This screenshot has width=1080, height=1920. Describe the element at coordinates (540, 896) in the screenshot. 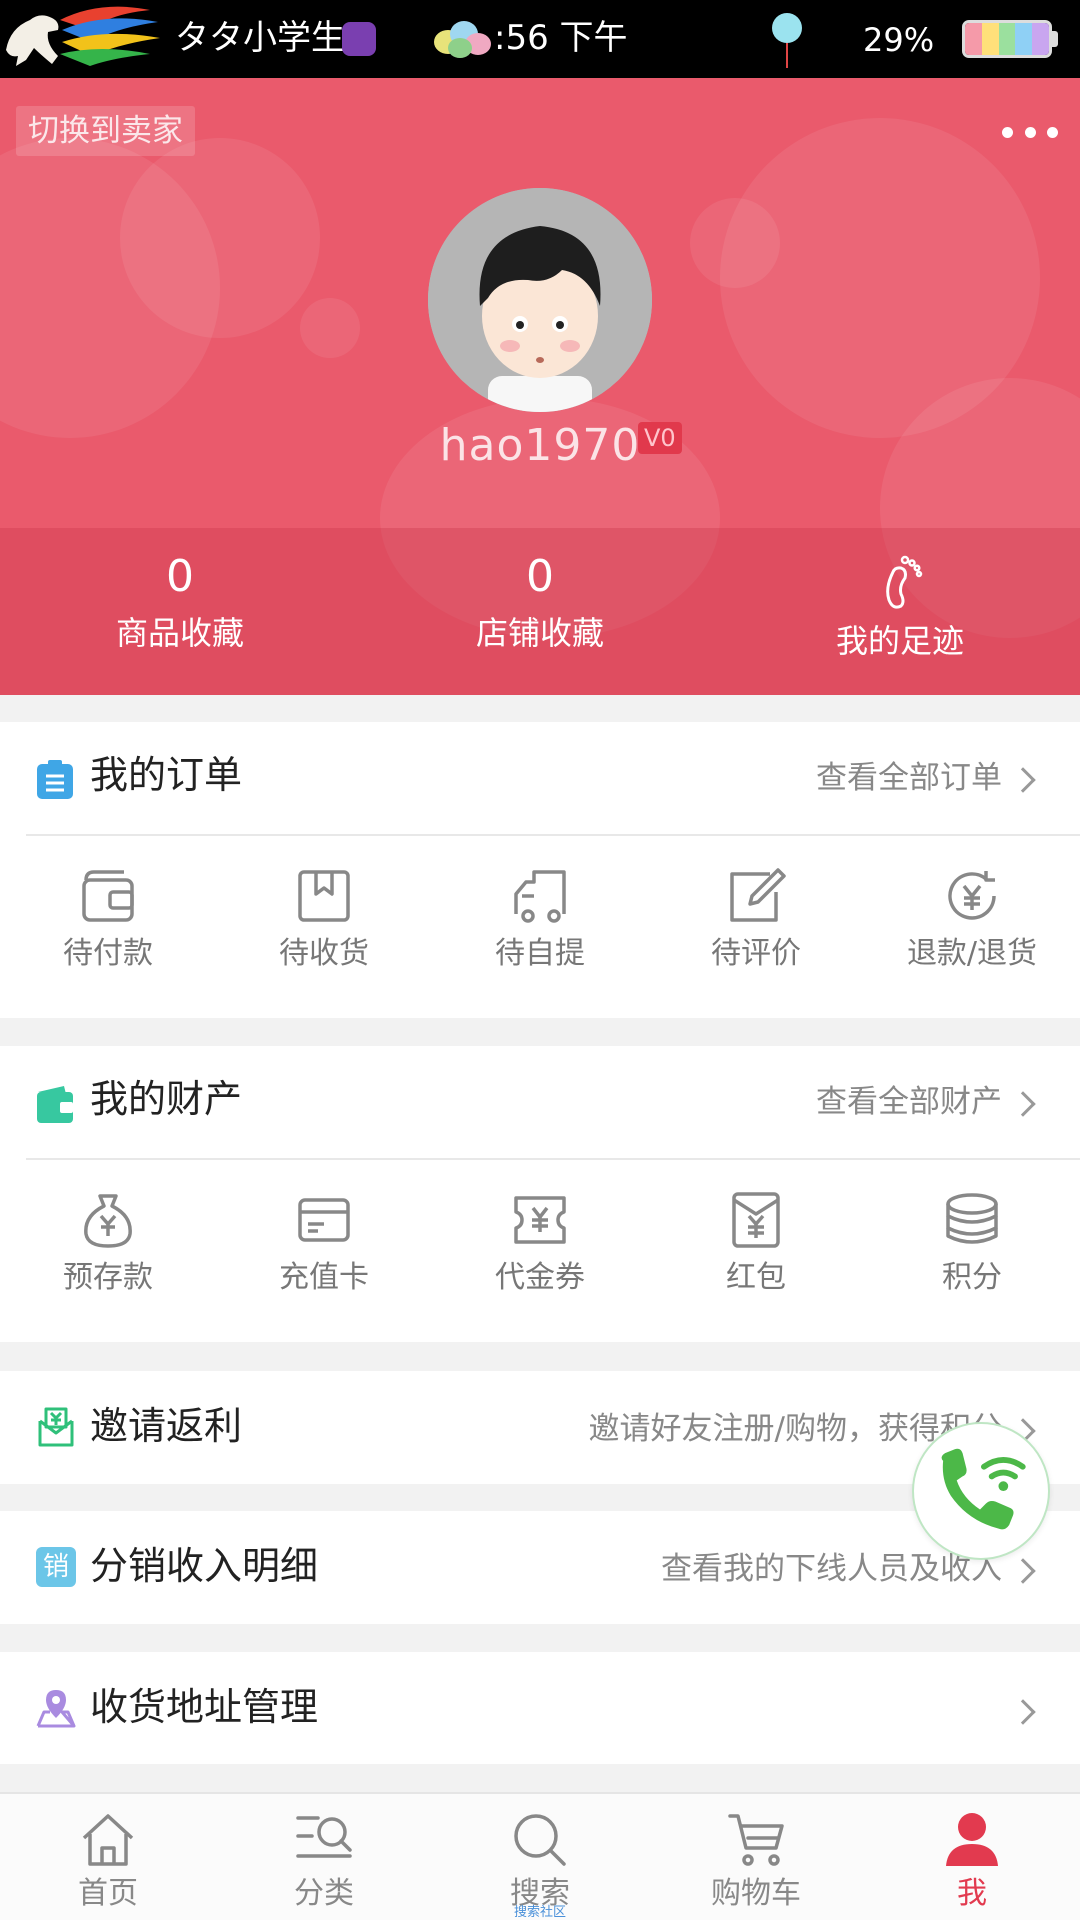

I see `truck-icon` at that location.